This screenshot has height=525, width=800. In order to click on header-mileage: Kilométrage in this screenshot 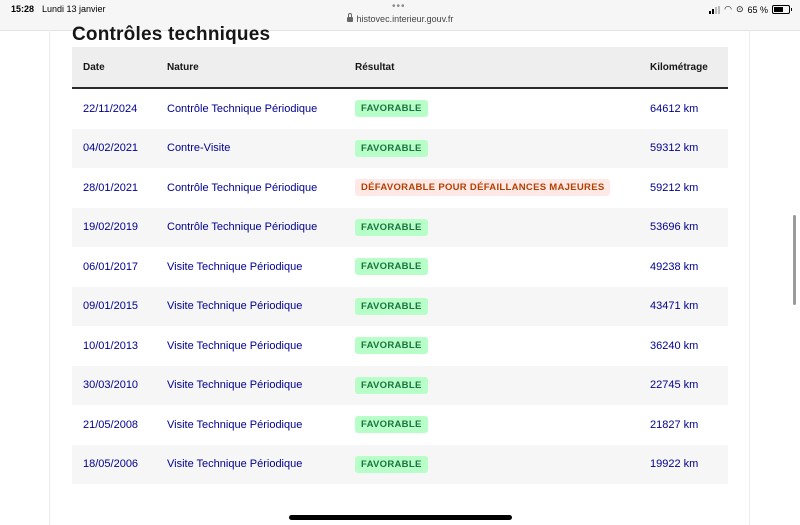, I will do `click(683, 68)`.